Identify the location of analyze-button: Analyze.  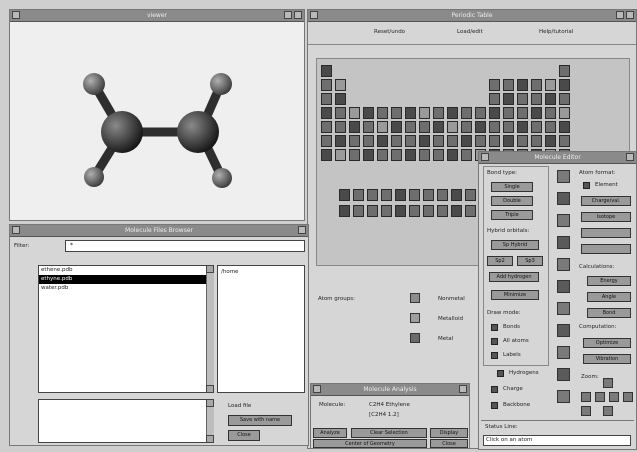
(330, 433).